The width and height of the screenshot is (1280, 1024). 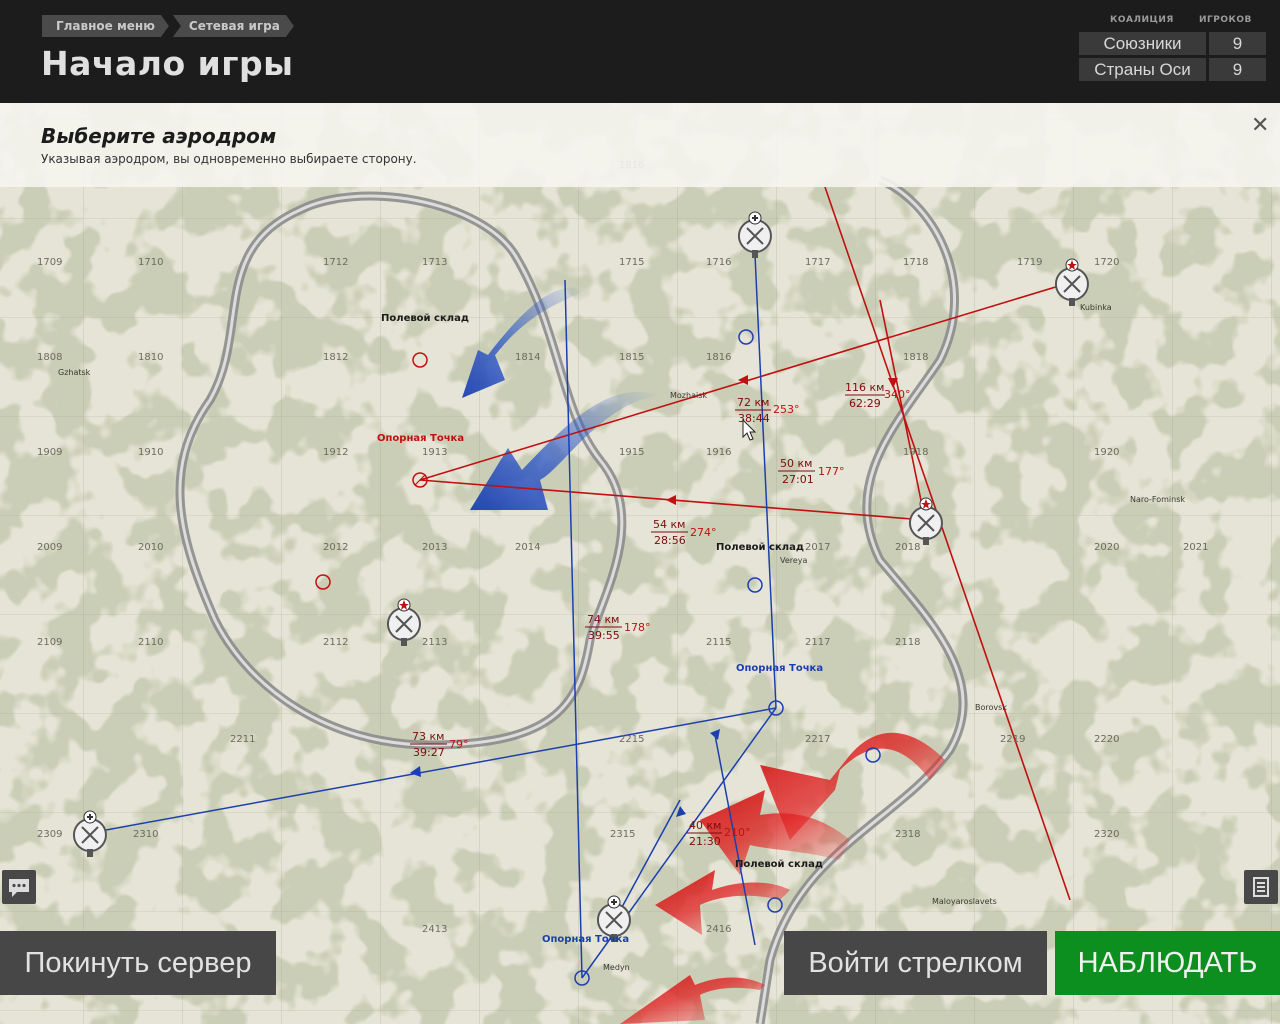 I want to click on svg-text: 2009, so click(x=49, y=547).